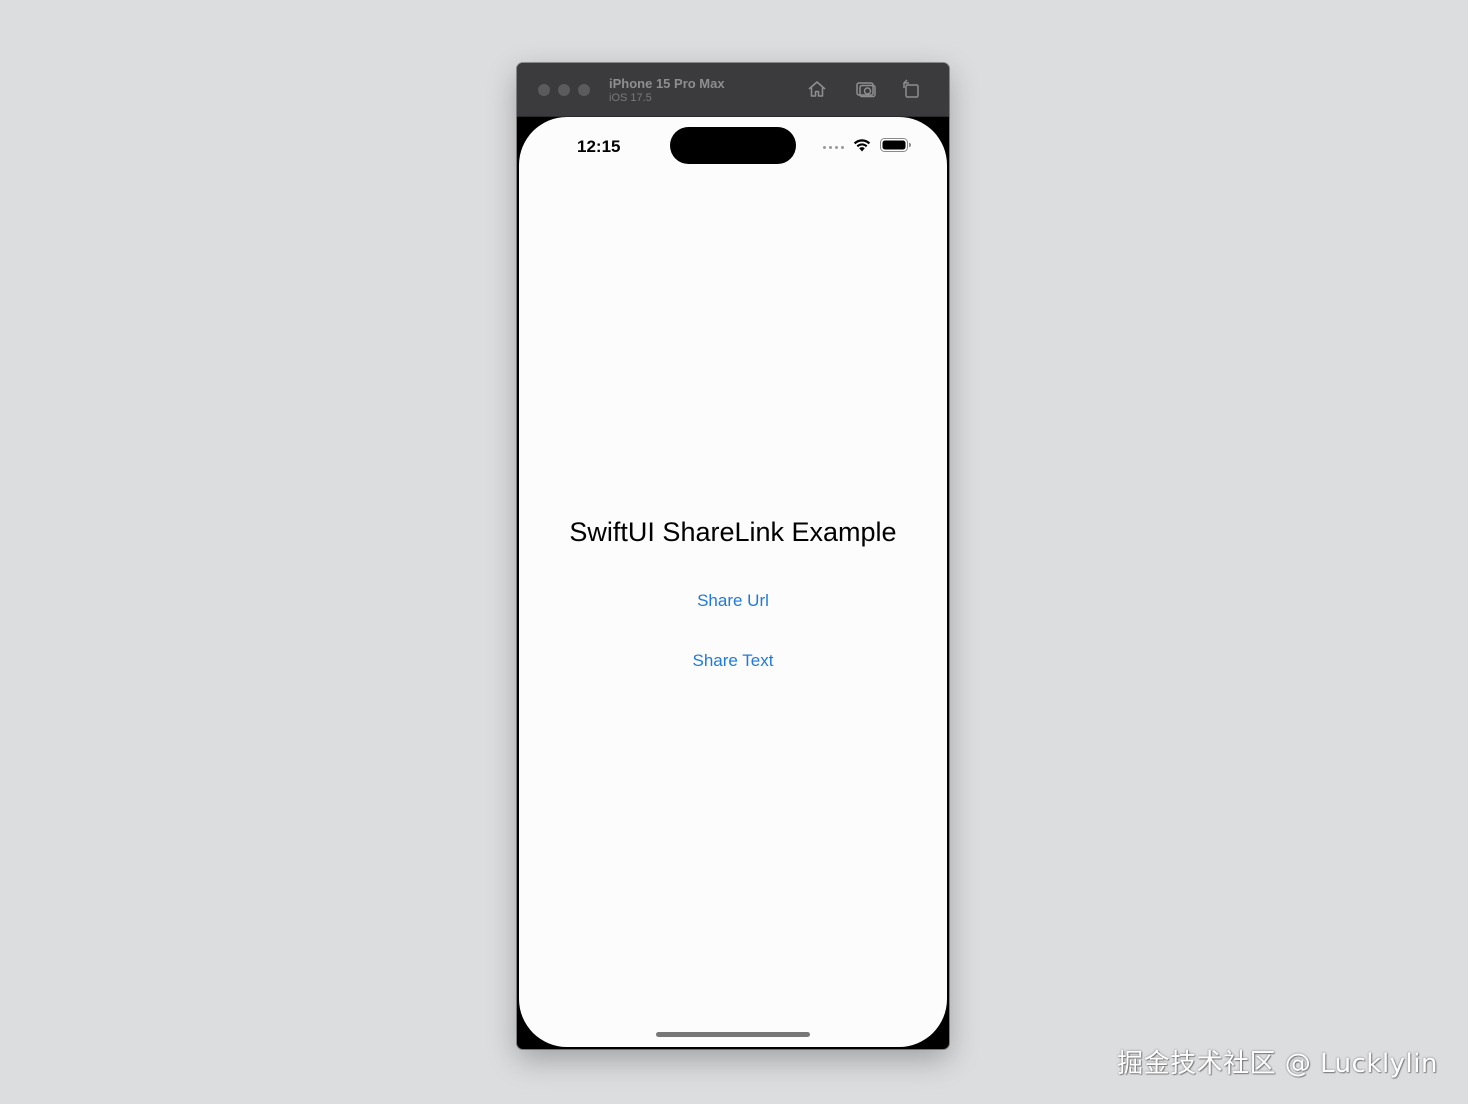 This screenshot has height=1104, width=1468. I want to click on minimize-window-button, so click(564, 90).